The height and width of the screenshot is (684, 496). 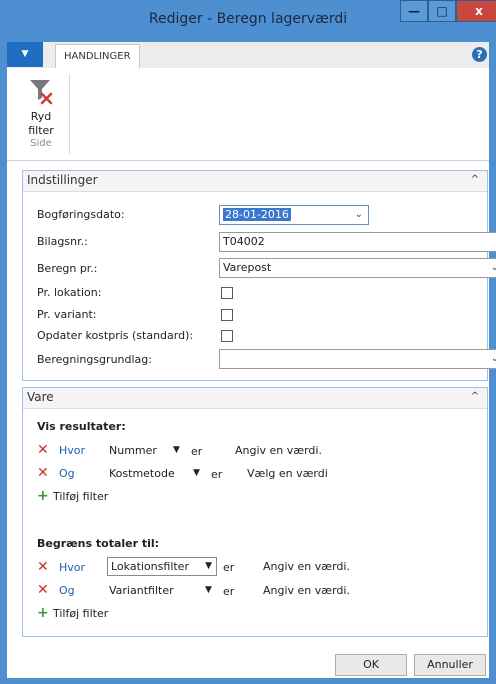 What do you see at coordinates (357, 242) in the screenshot?
I see `document-no-field: T04002` at bounding box center [357, 242].